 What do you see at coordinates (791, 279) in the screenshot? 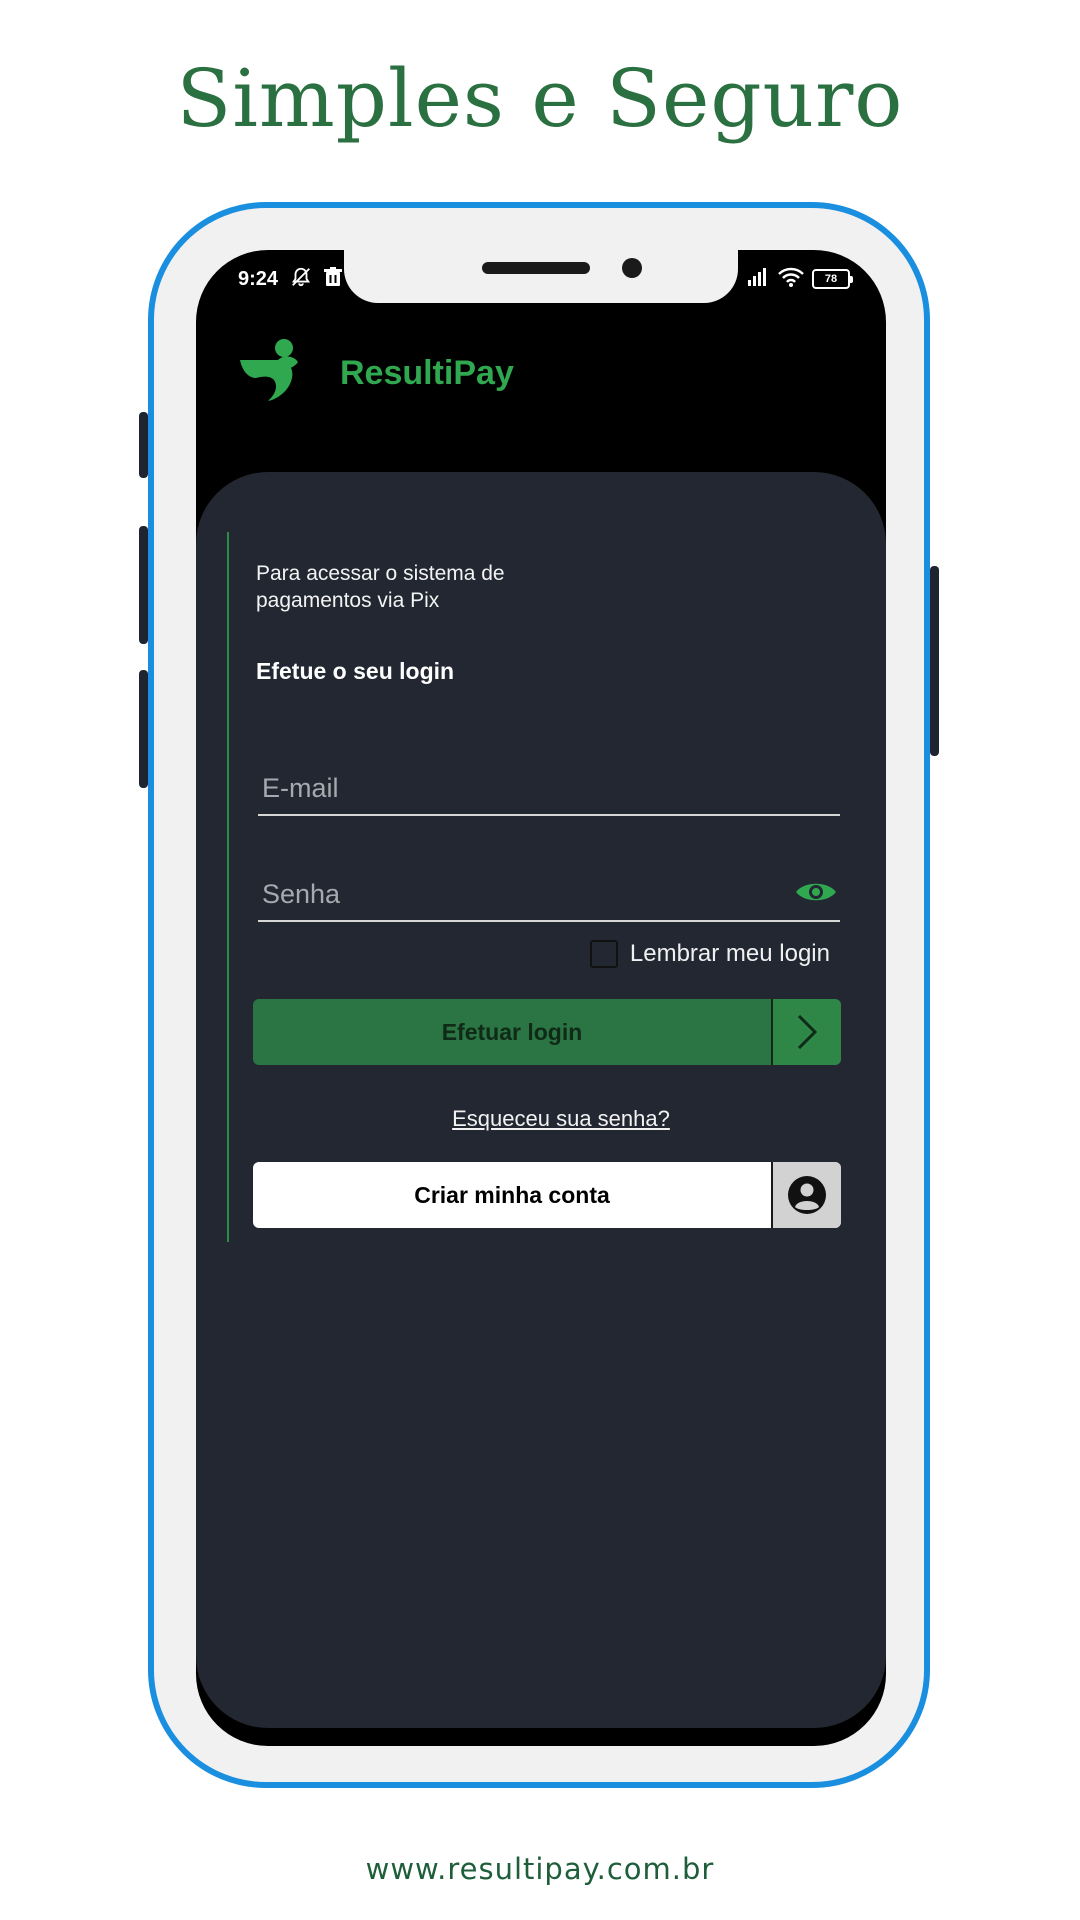
I see `wifi-icon` at bounding box center [791, 279].